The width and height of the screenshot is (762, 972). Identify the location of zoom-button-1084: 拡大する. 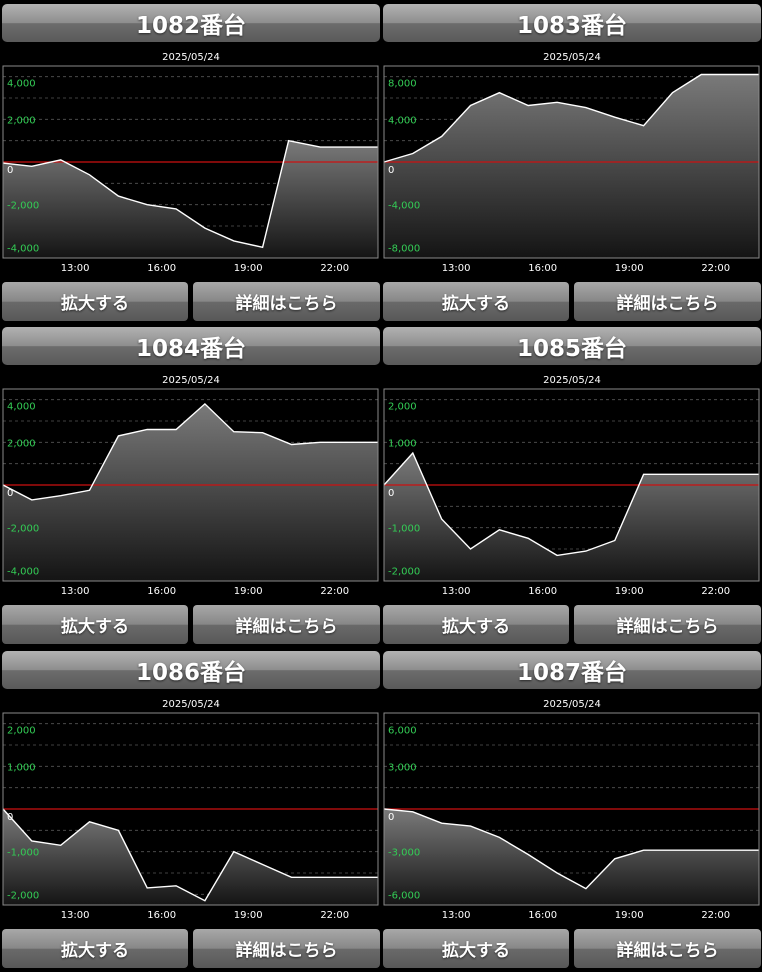
(95, 624).